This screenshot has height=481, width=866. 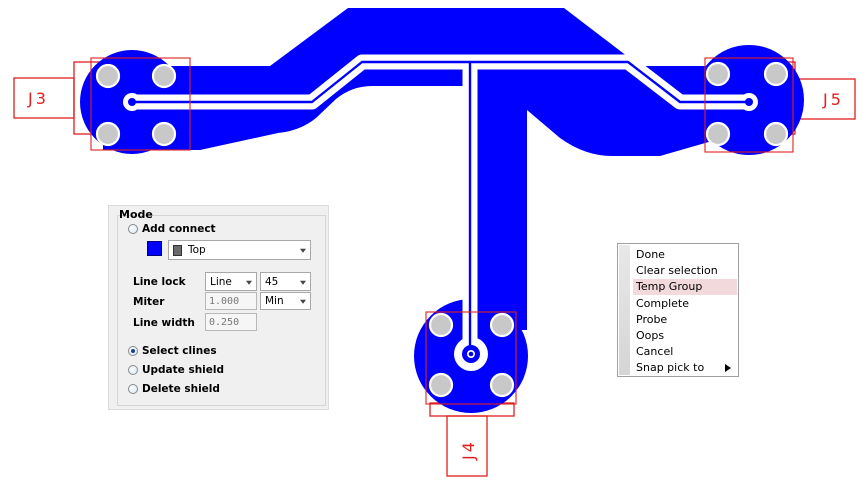 What do you see at coordinates (274, 301) in the screenshot?
I see `miter-unit-value: Min` at bounding box center [274, 301].